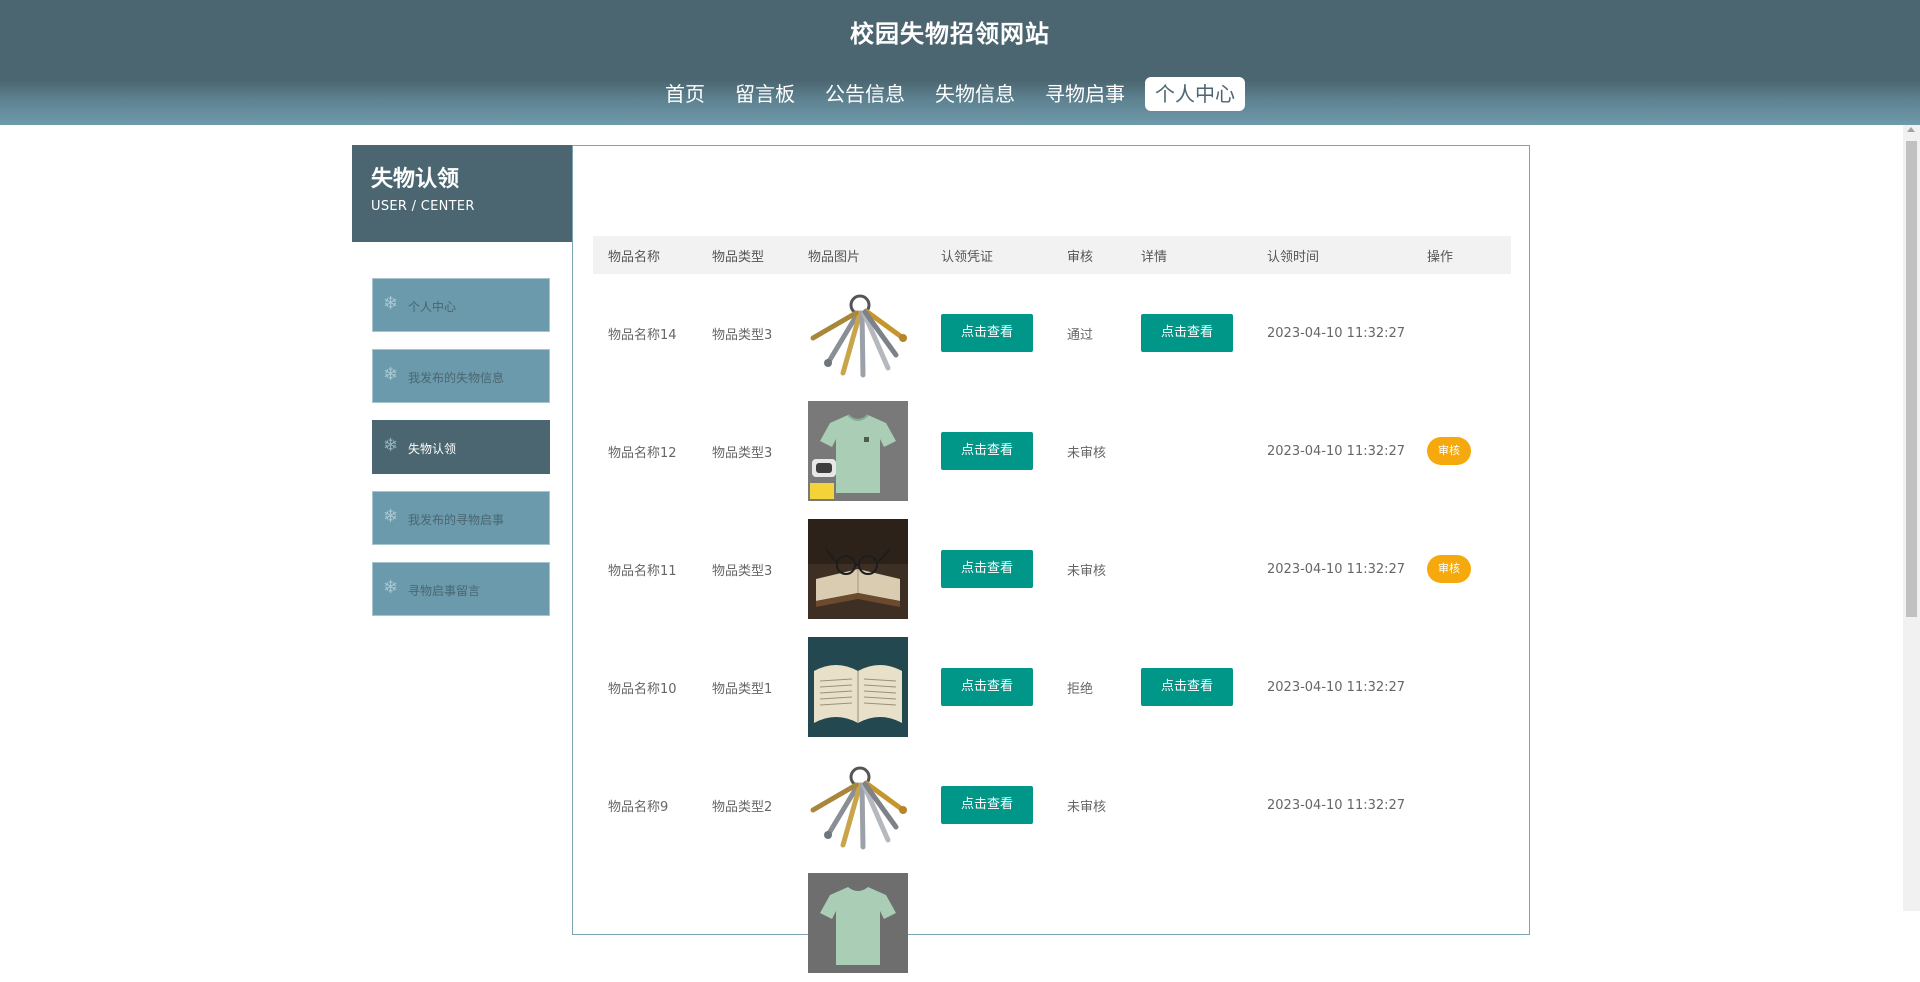  What do you see at coordinates (432, 449) in the screenshot?
I see `sidebar-item-label: 失物认领` at bounding box center [432, 449].